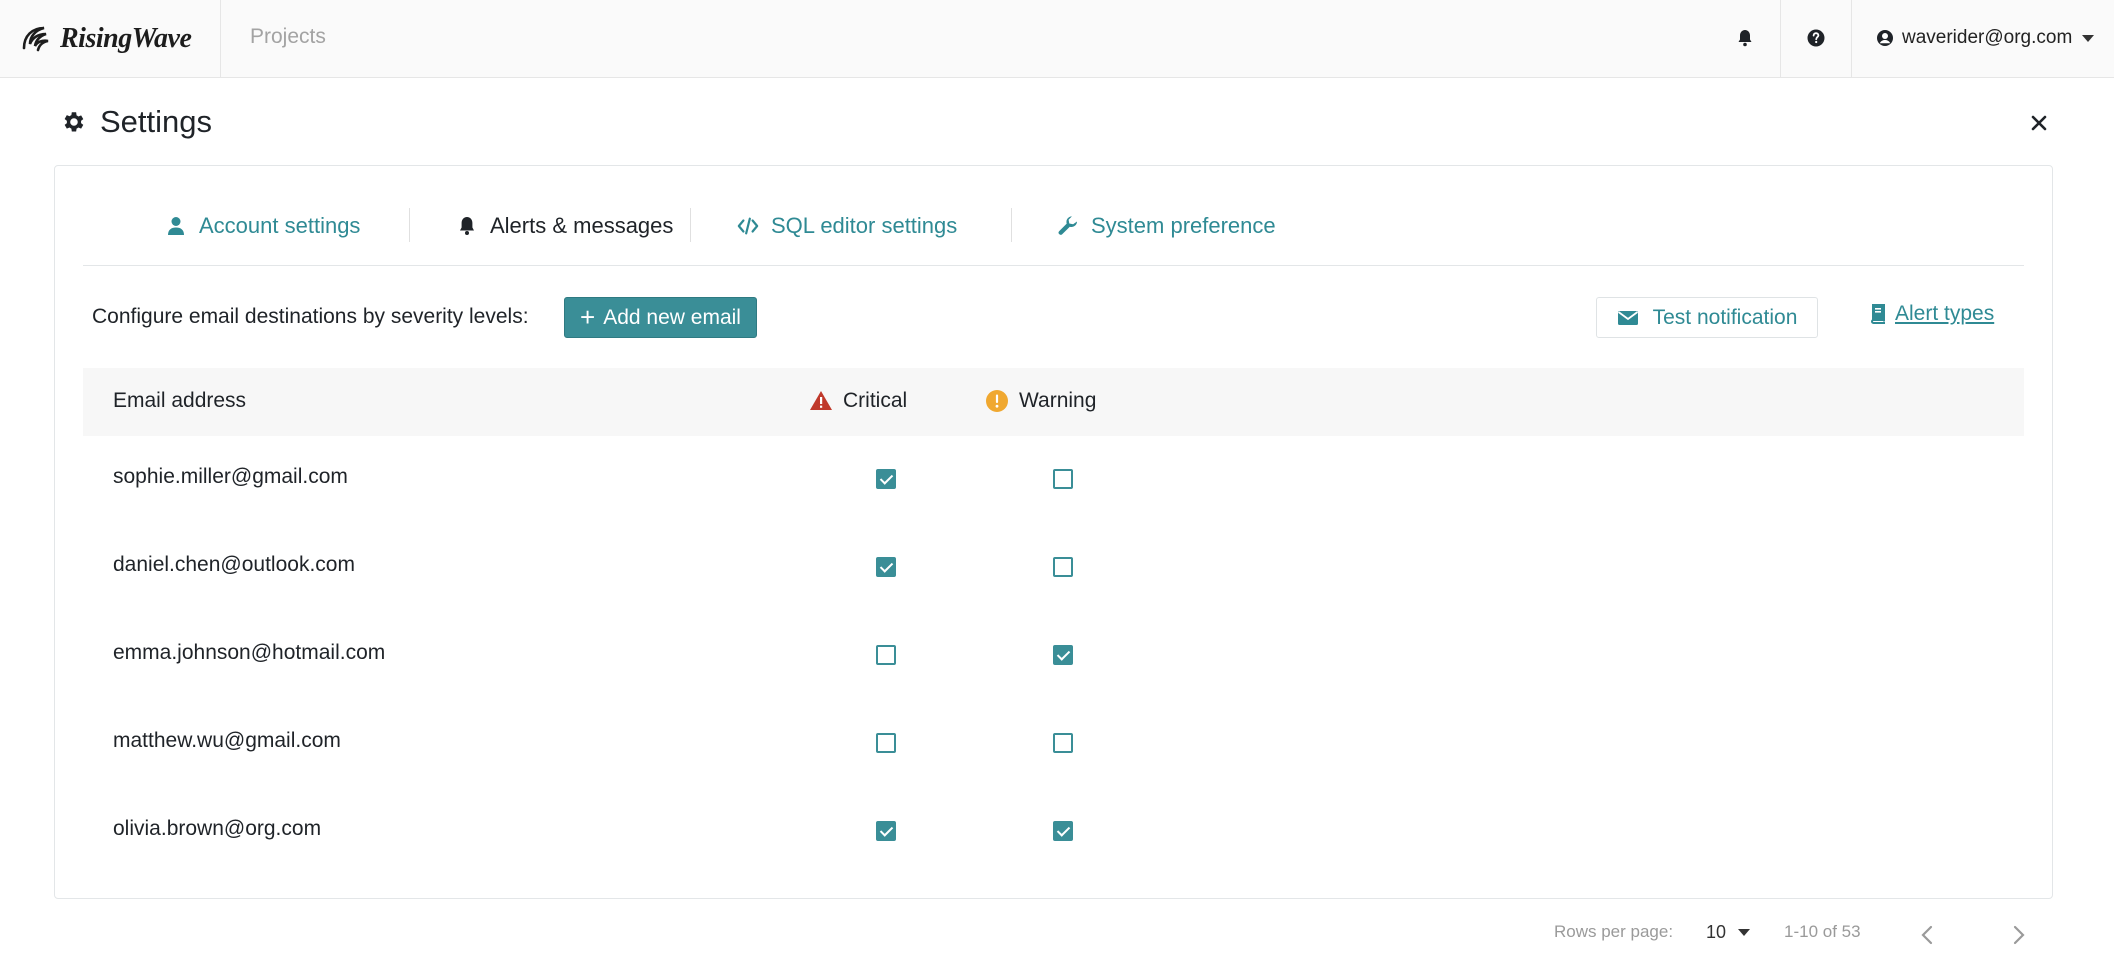  I want to click on tab-label: System preference, so click(1183, 225).